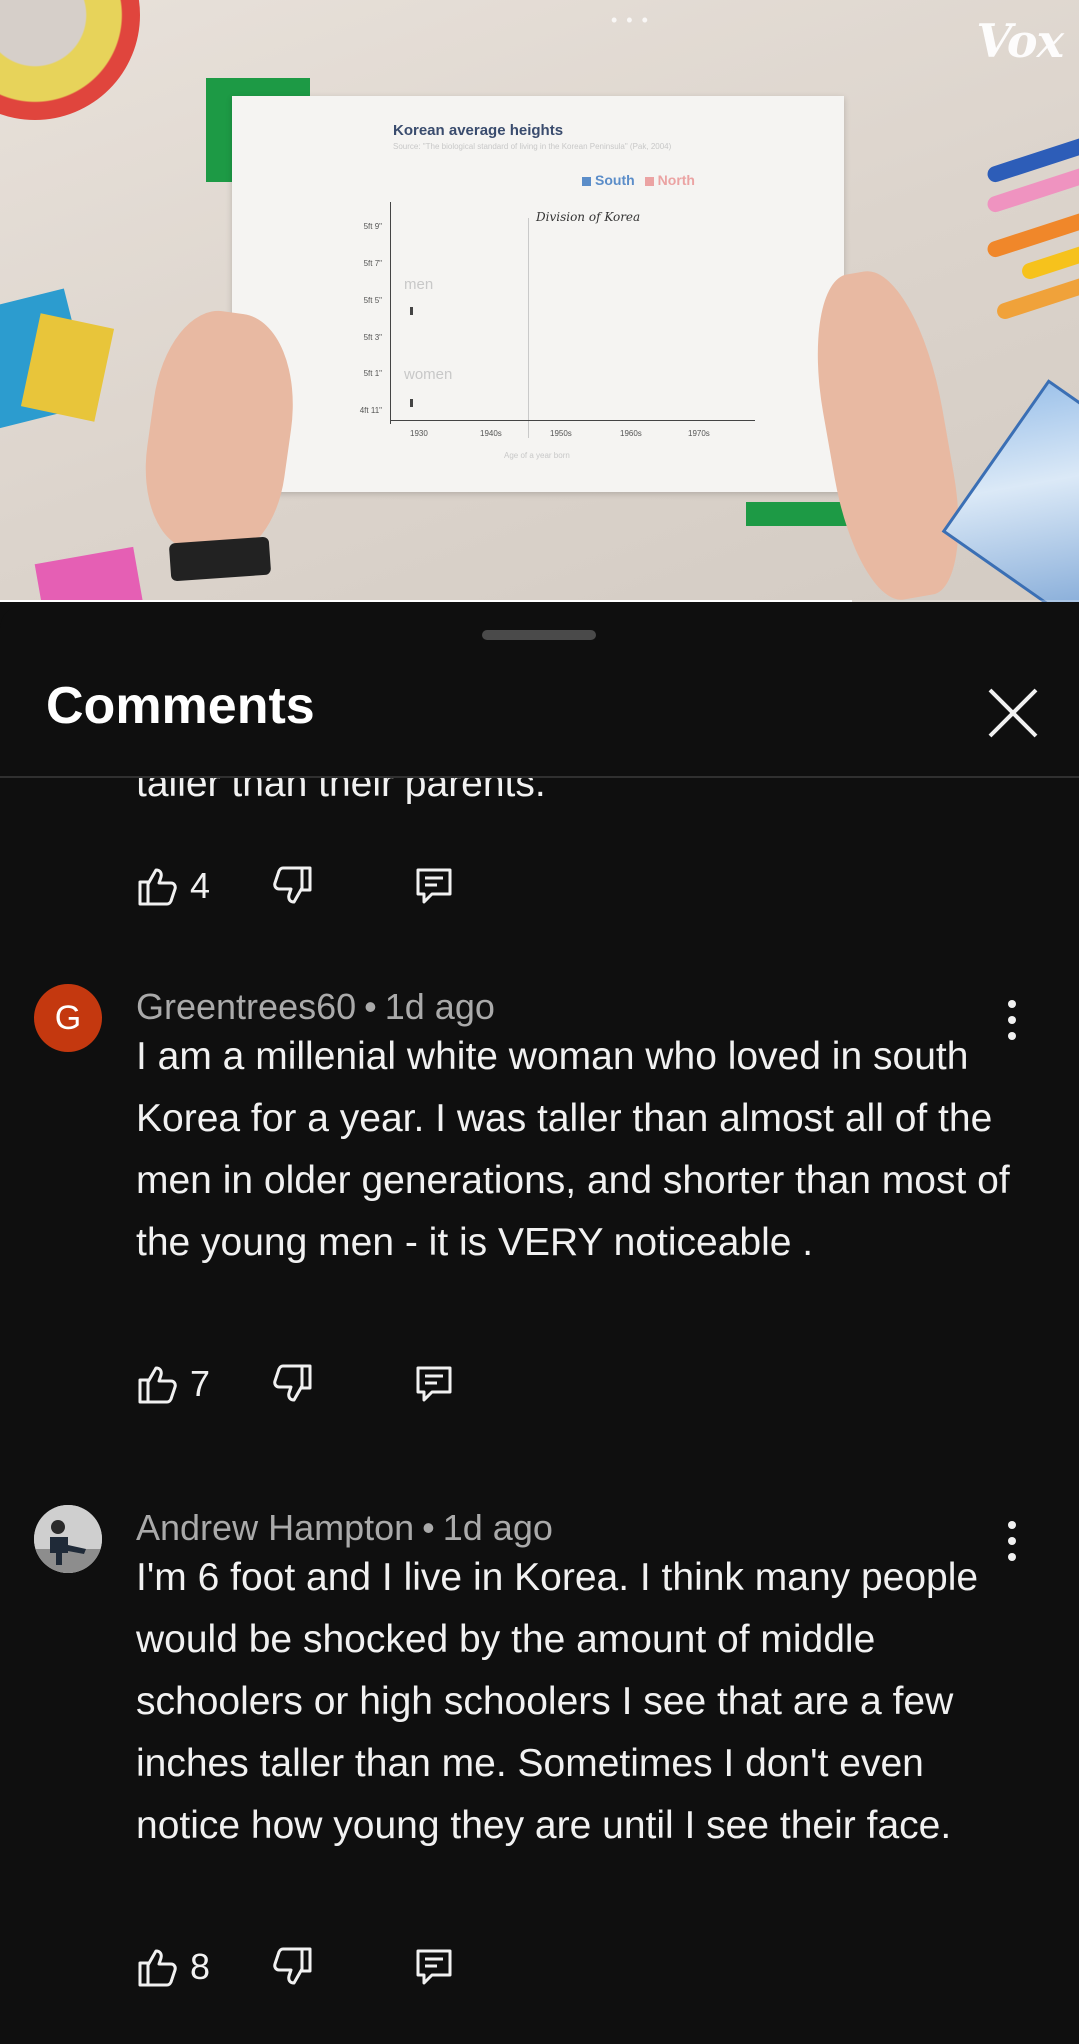 The image size is (1079, 2044). I want to click on x-axis-label: Age of a year born, so click(537, 455).